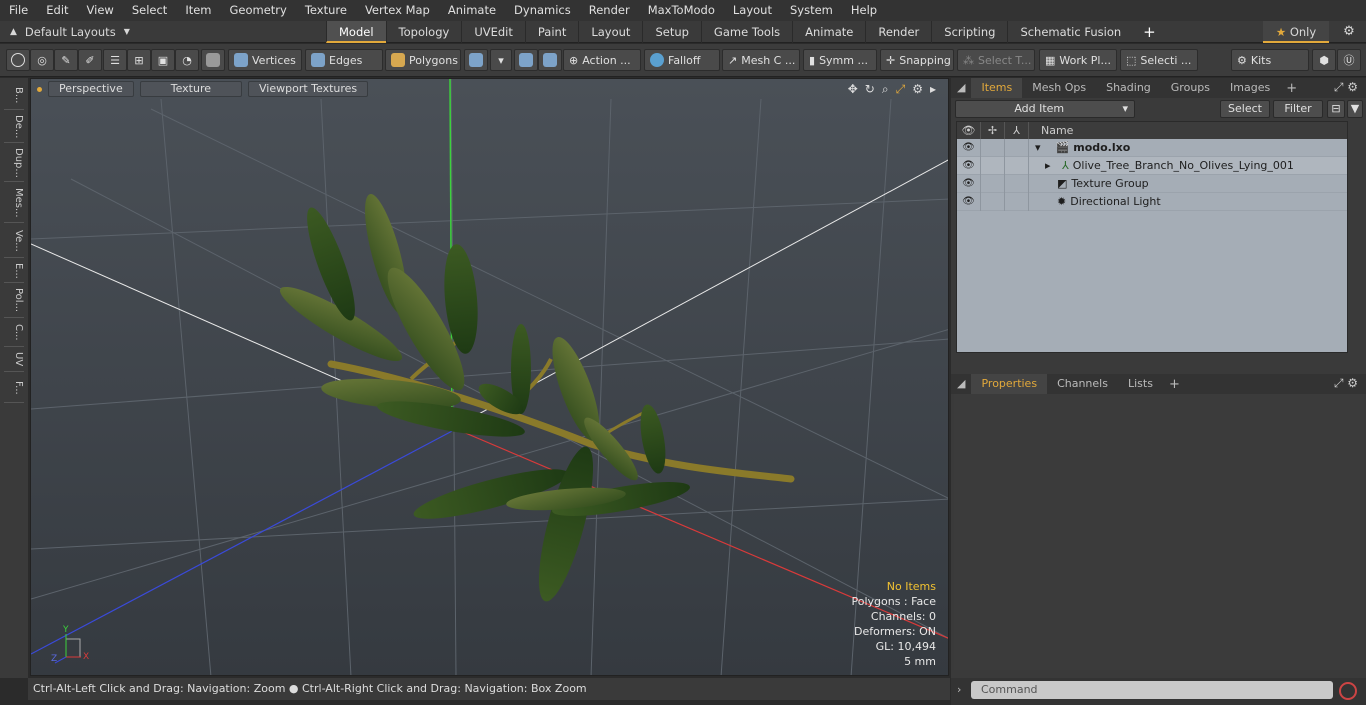 This screenshot has width=1366, height=705. Describe the element at coordinates (42, 60) in the screenshot. I see `globe-icon: ◎` at that location.